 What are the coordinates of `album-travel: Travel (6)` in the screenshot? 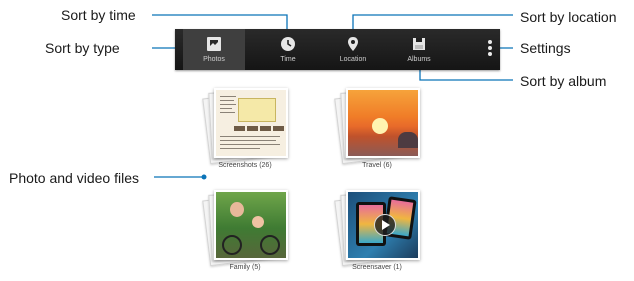 It's located at (377, 128).